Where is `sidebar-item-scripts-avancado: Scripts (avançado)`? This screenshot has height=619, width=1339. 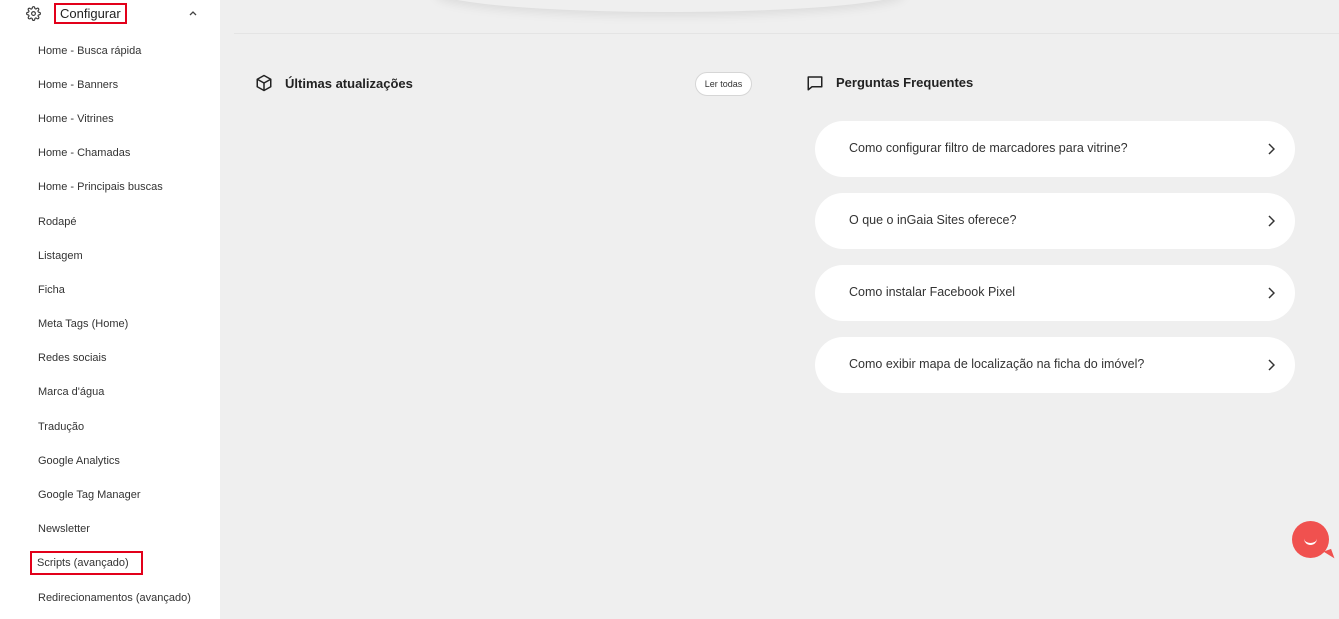 sidebar-item-scripts-avancado: Scripts (avançado) is located at coordinates (86, 563).